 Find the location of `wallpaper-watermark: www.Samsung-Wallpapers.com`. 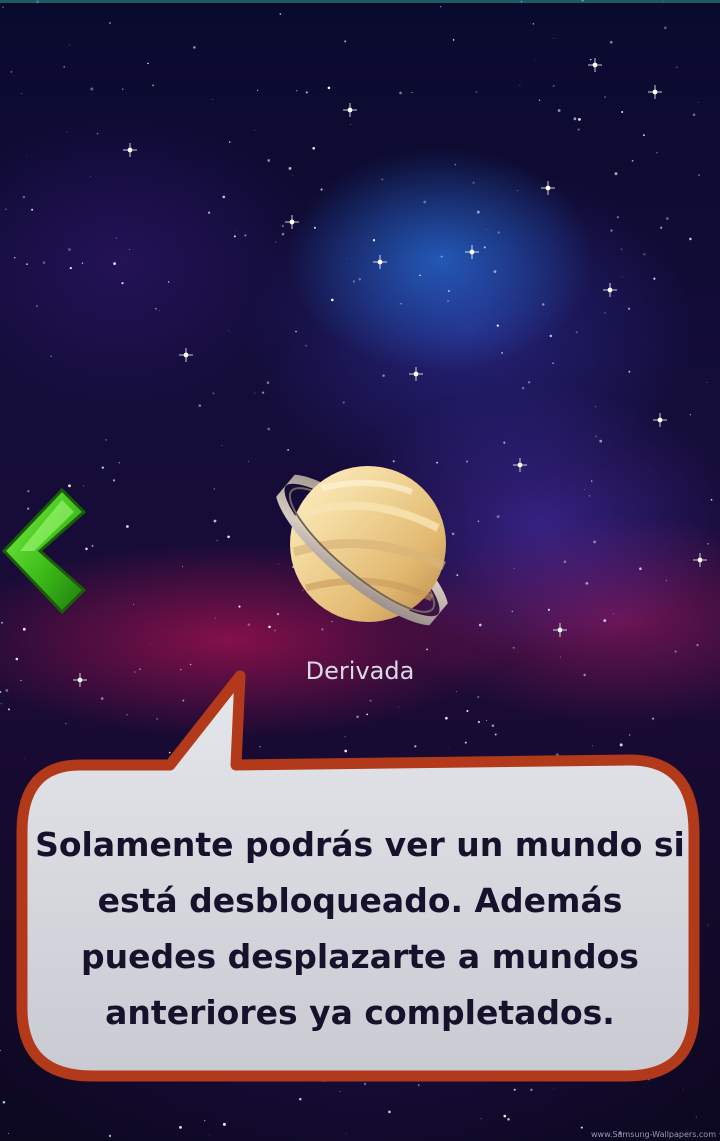

wallpaper-watermark: www.Samsung-Wallpapers.com is located at coordinates (653, 1134).